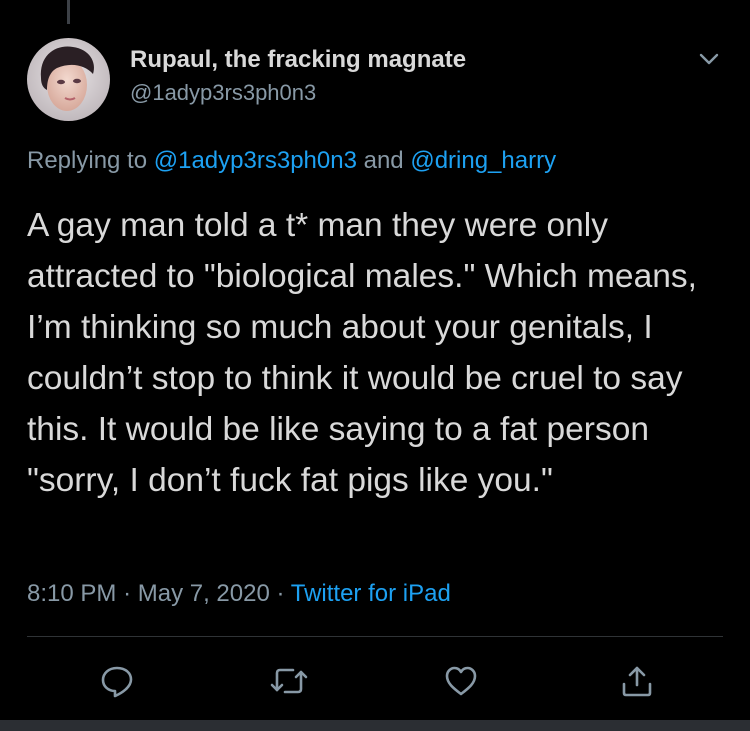 Image resolution: width=750 pixels, height=731 pixels. Describe the element at coordinates (68, 12) in the screenshot. I see `thread-connector-line` at that location.